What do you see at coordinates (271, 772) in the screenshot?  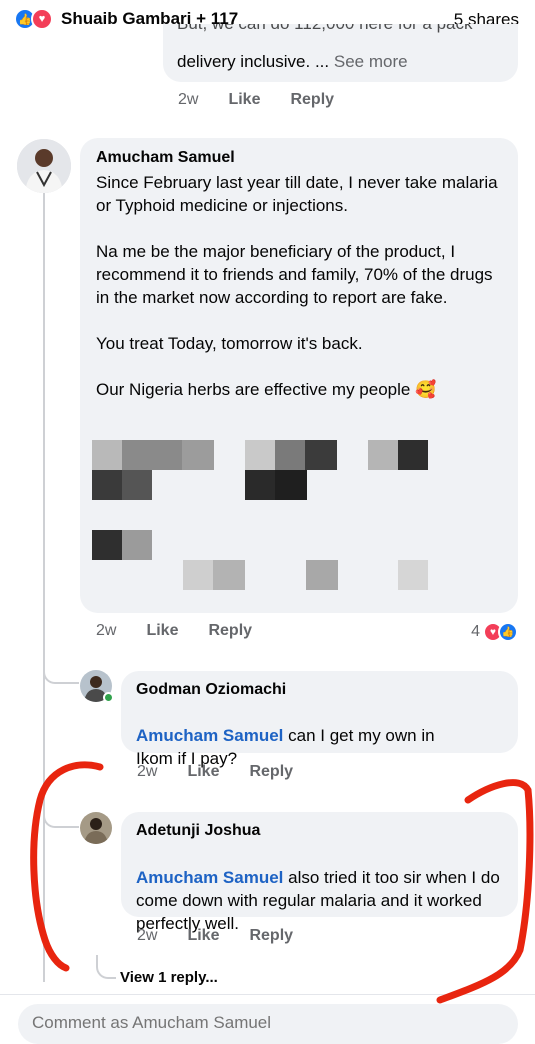 I see `reply1-reply-button: Reply` at bounding box center [271, 772].